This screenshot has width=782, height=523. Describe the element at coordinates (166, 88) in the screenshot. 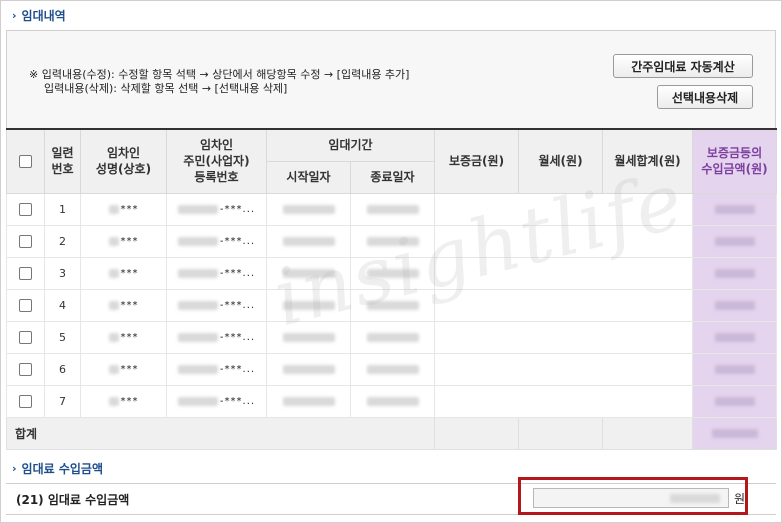

I see `notice-line-delete: 입력내용(삭제): 삭제할 항목 선택 → [선택내용 삭제]` at that location.